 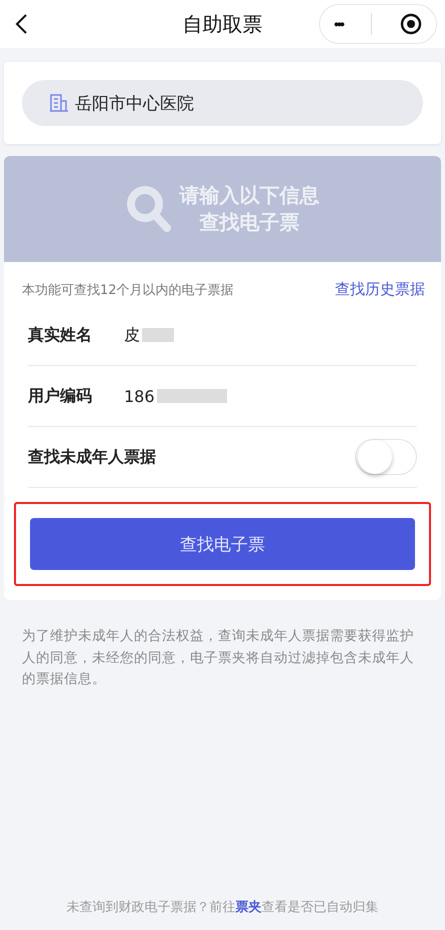 What do you see at coordinates (60, 396) in the screenshot?
I see `field-label: 用户编码` at bounding box center [60, 396].